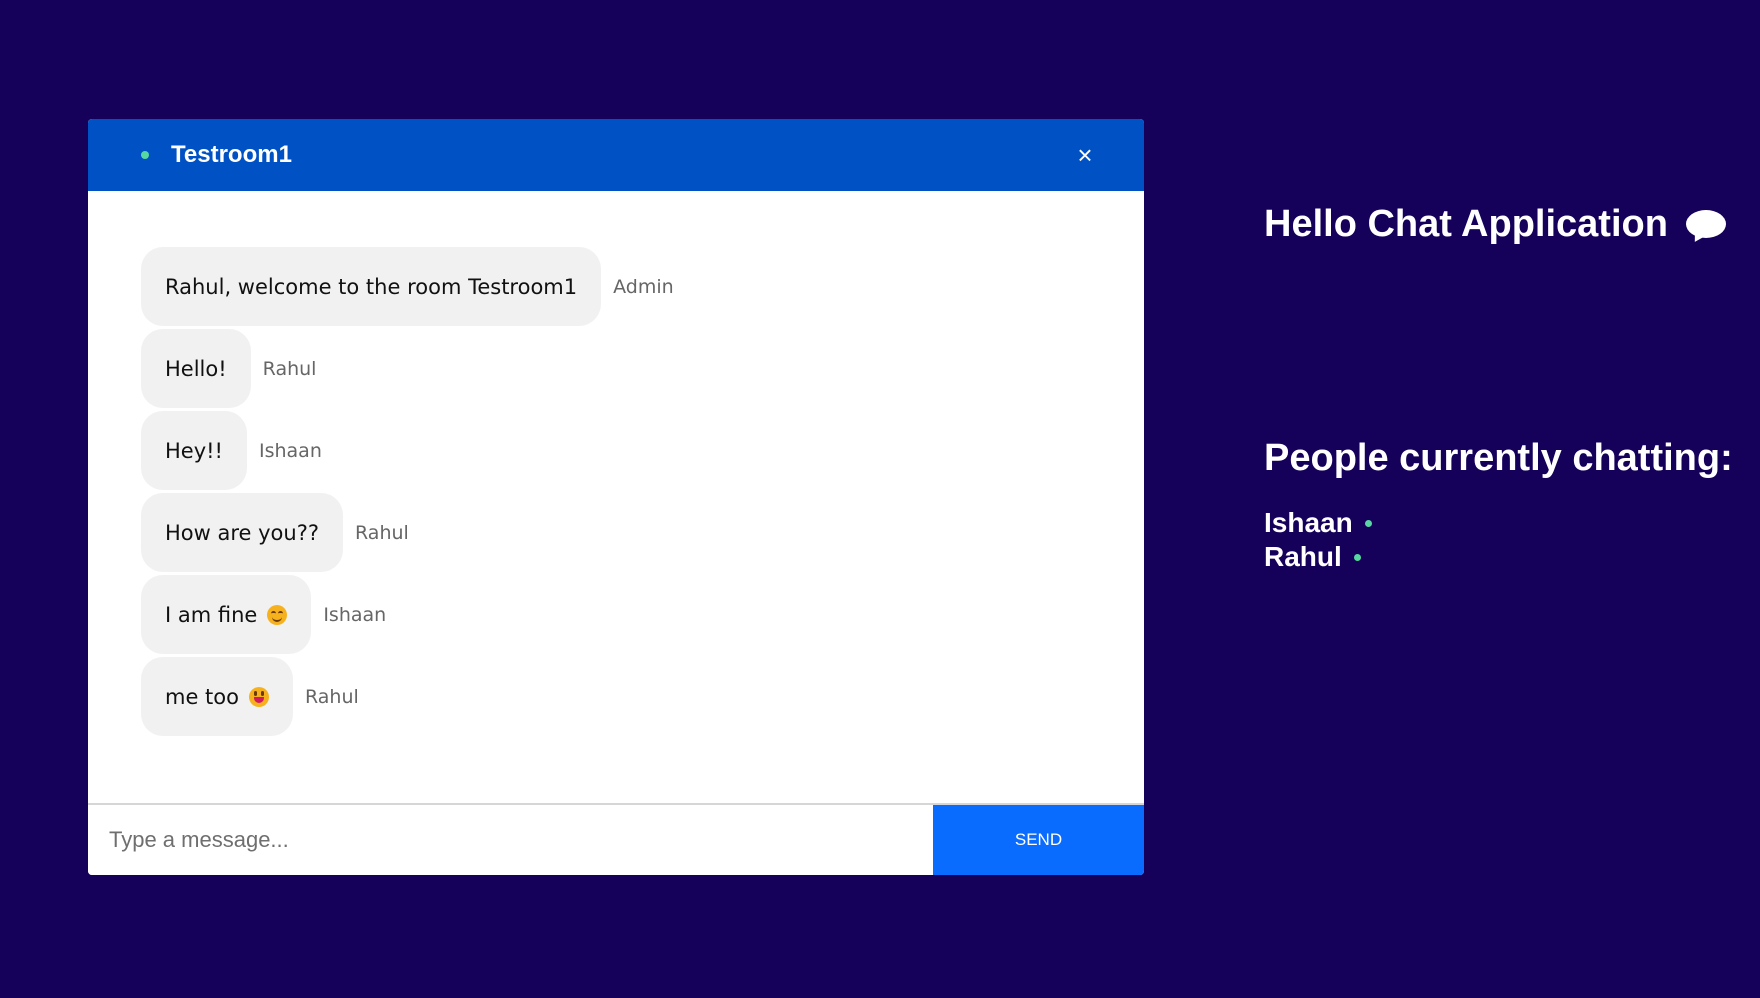 Image resolution: width=1760 pixels, height=998 pixels. I want to click on message-bubble: Hey!!, so click(194, 450).